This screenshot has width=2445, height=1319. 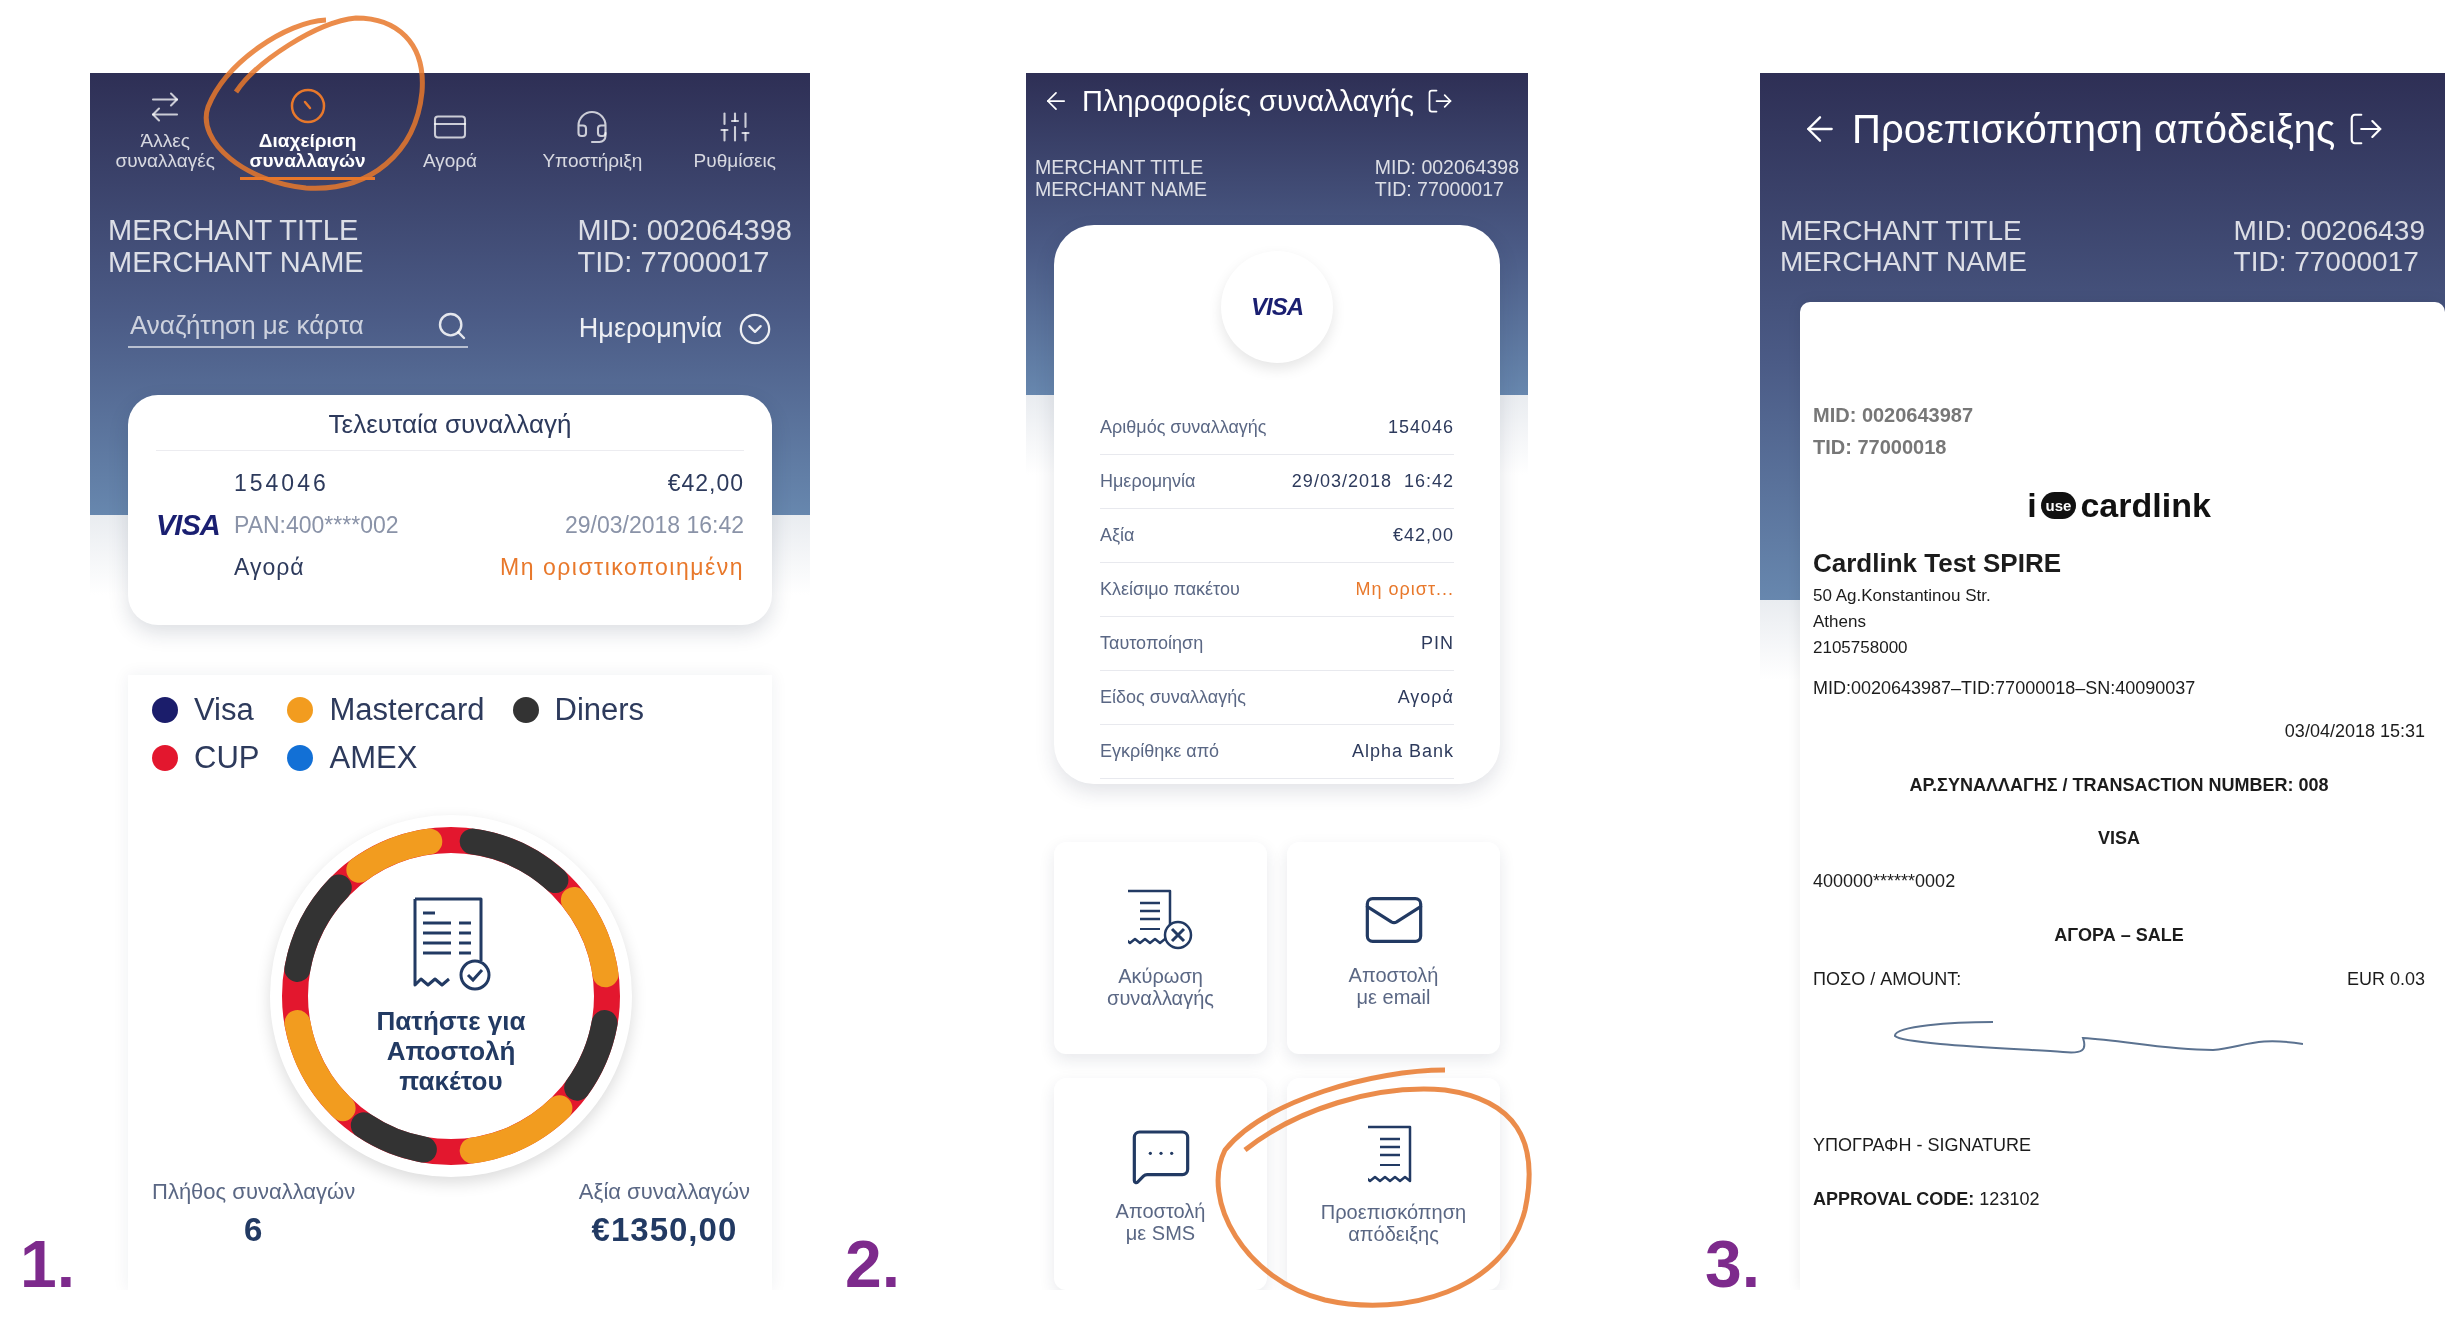 What do you see at coordinates (1902, 595) in the screenshot?
I see `receipt-line: 50 Ag.Konstantinou Str.` at bounding box center [1902, 595].